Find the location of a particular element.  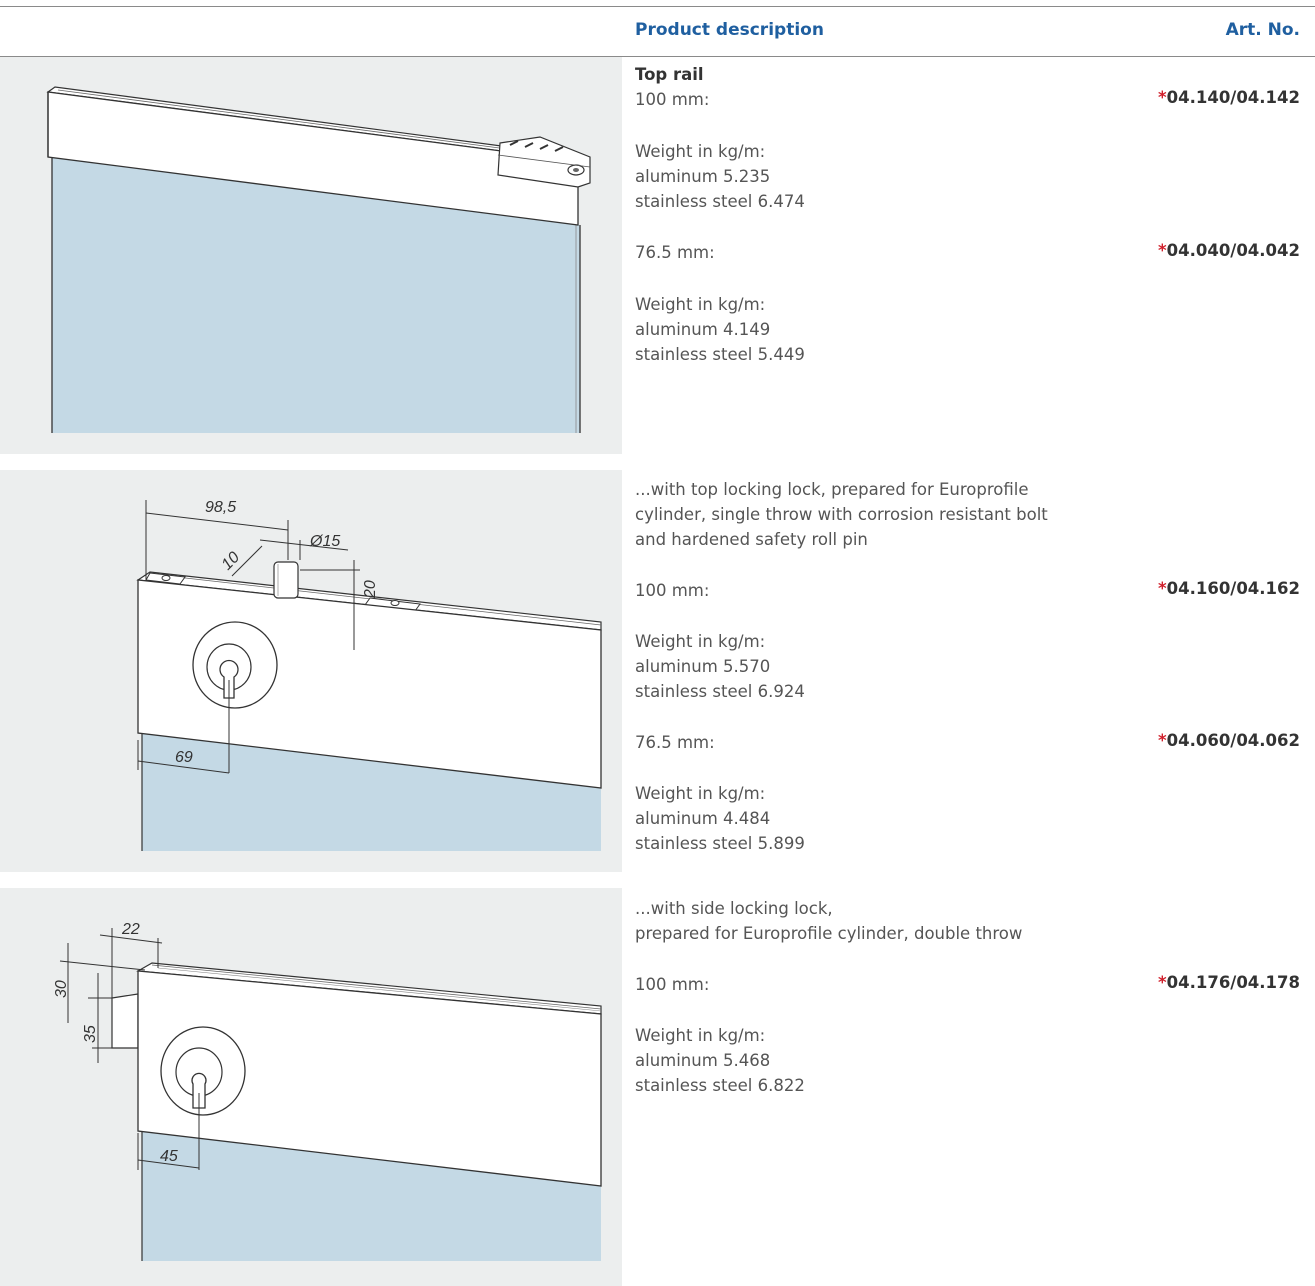

dim-35: 35 is located at coordinates (90, 1034).